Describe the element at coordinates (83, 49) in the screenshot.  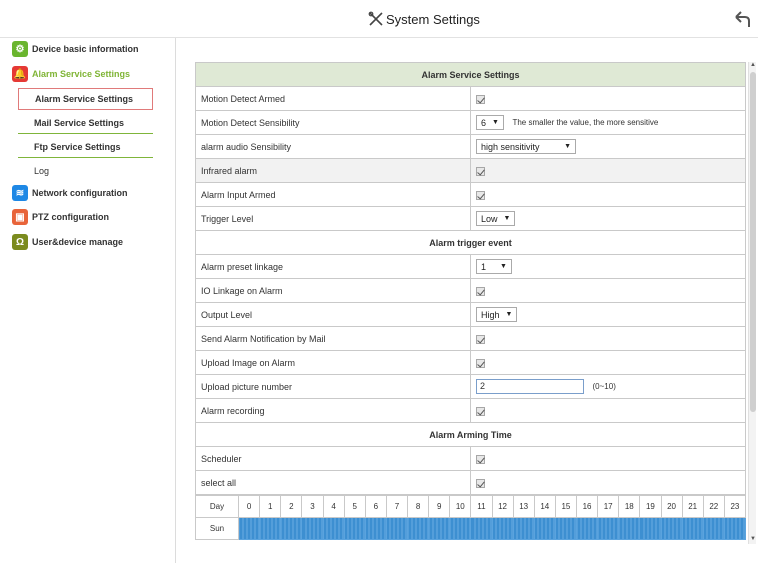
I see `sidebar-item-device-info: ⚙ Device basic information` at that location.